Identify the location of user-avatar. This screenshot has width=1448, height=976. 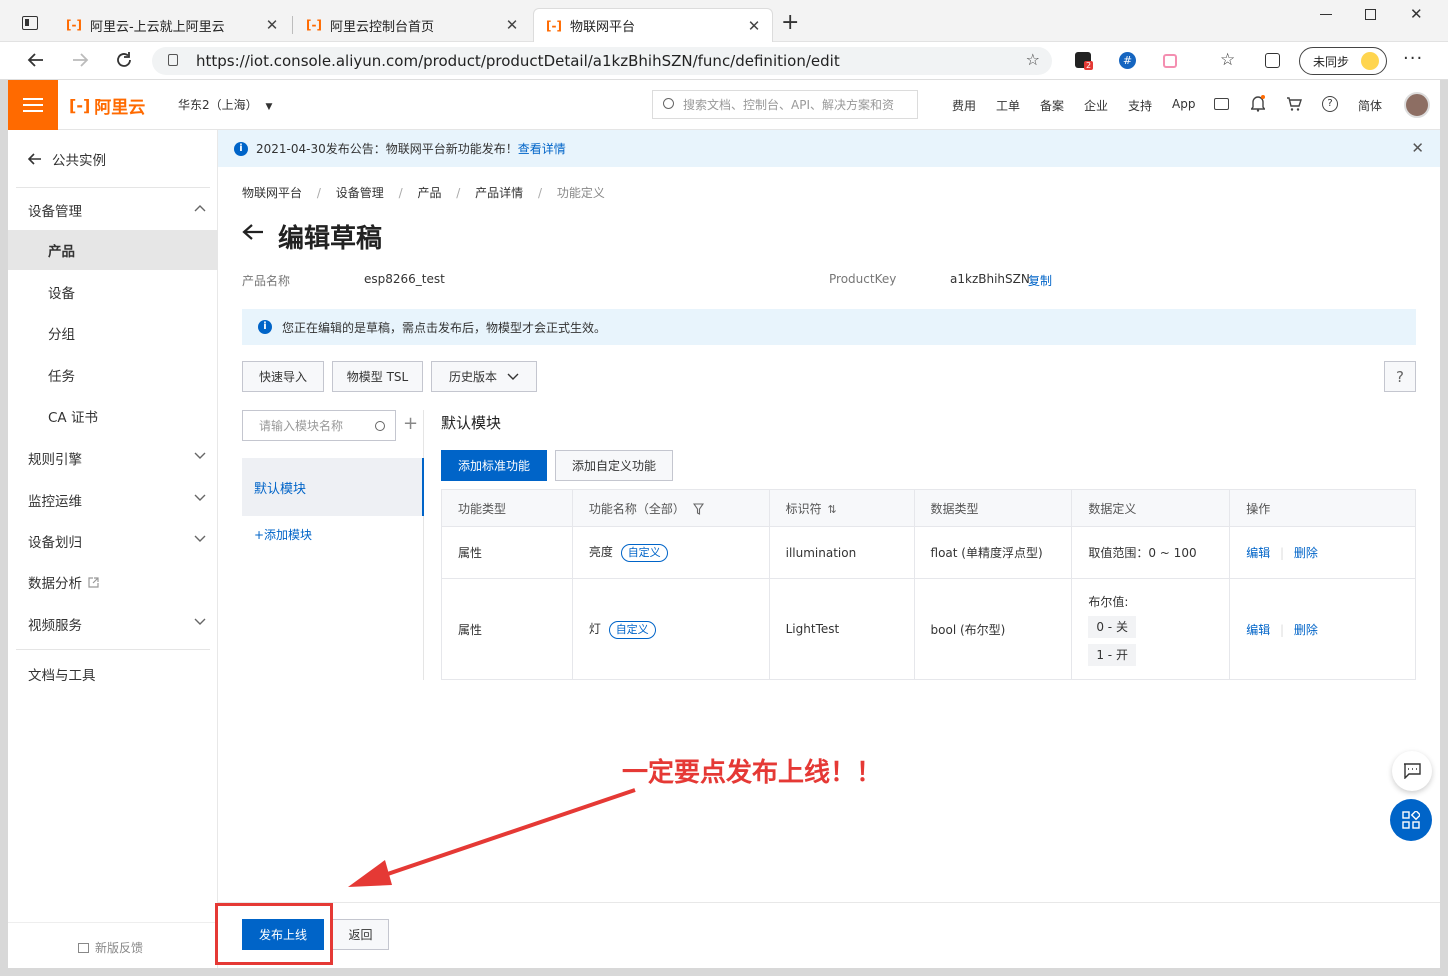
(1417, 105).